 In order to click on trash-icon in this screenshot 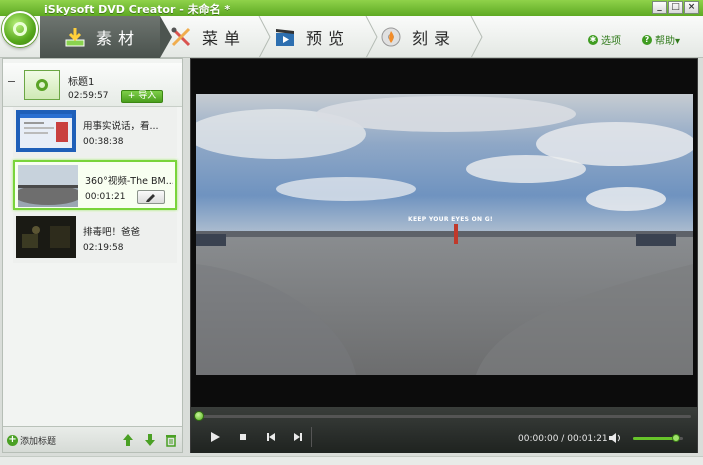, I will do `click(171, 441)`.